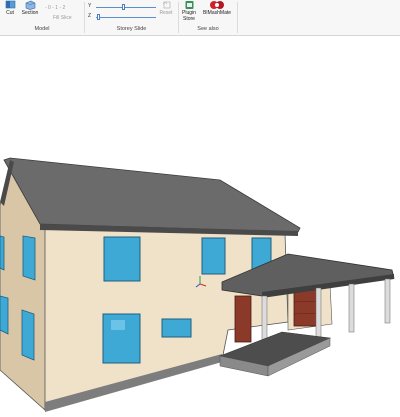  I want to click on section-cube-icon, so click(30, 5).